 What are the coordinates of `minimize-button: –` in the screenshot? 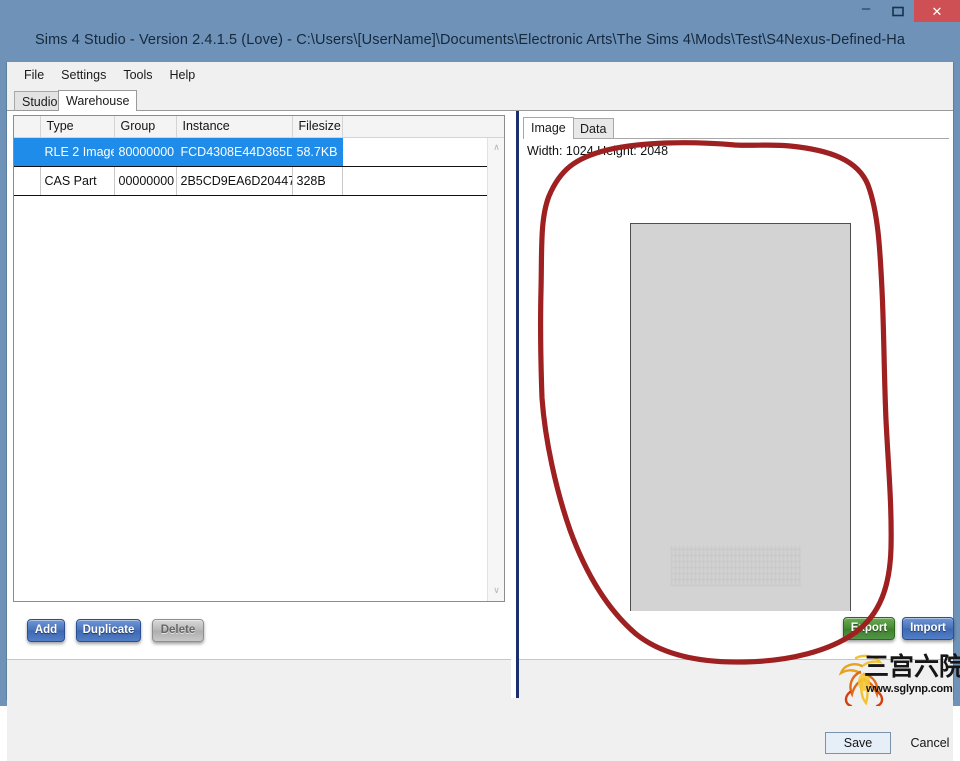 It's located at (866, 11).